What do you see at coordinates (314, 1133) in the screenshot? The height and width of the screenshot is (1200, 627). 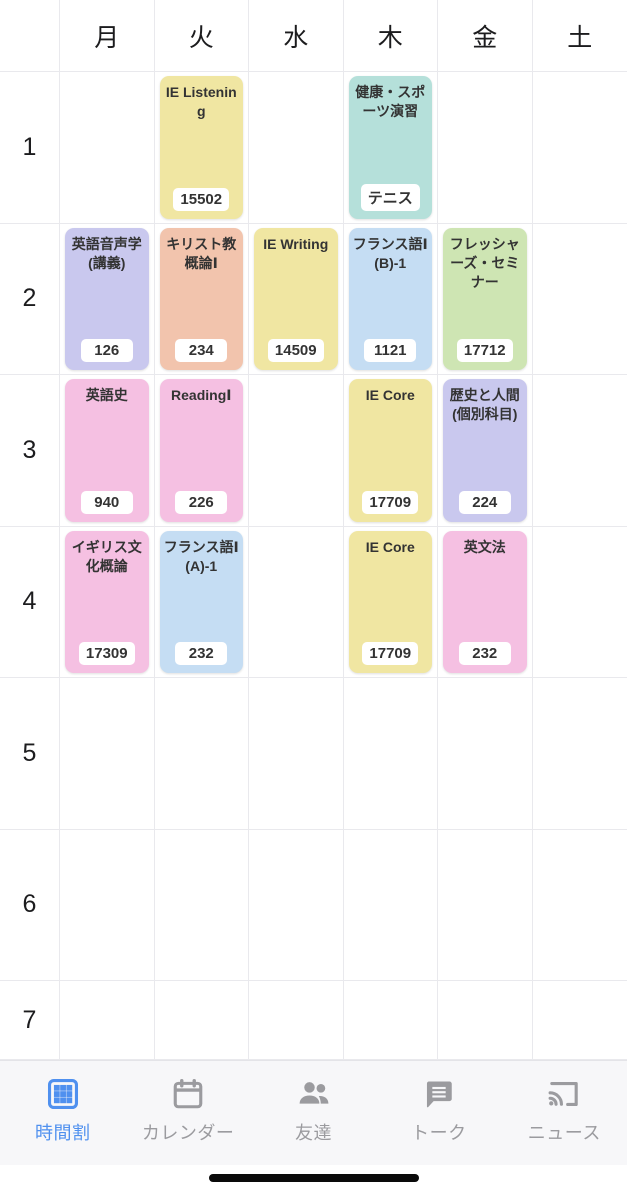 I see `tab-label: 友達` at bounding box center [314, 1133].